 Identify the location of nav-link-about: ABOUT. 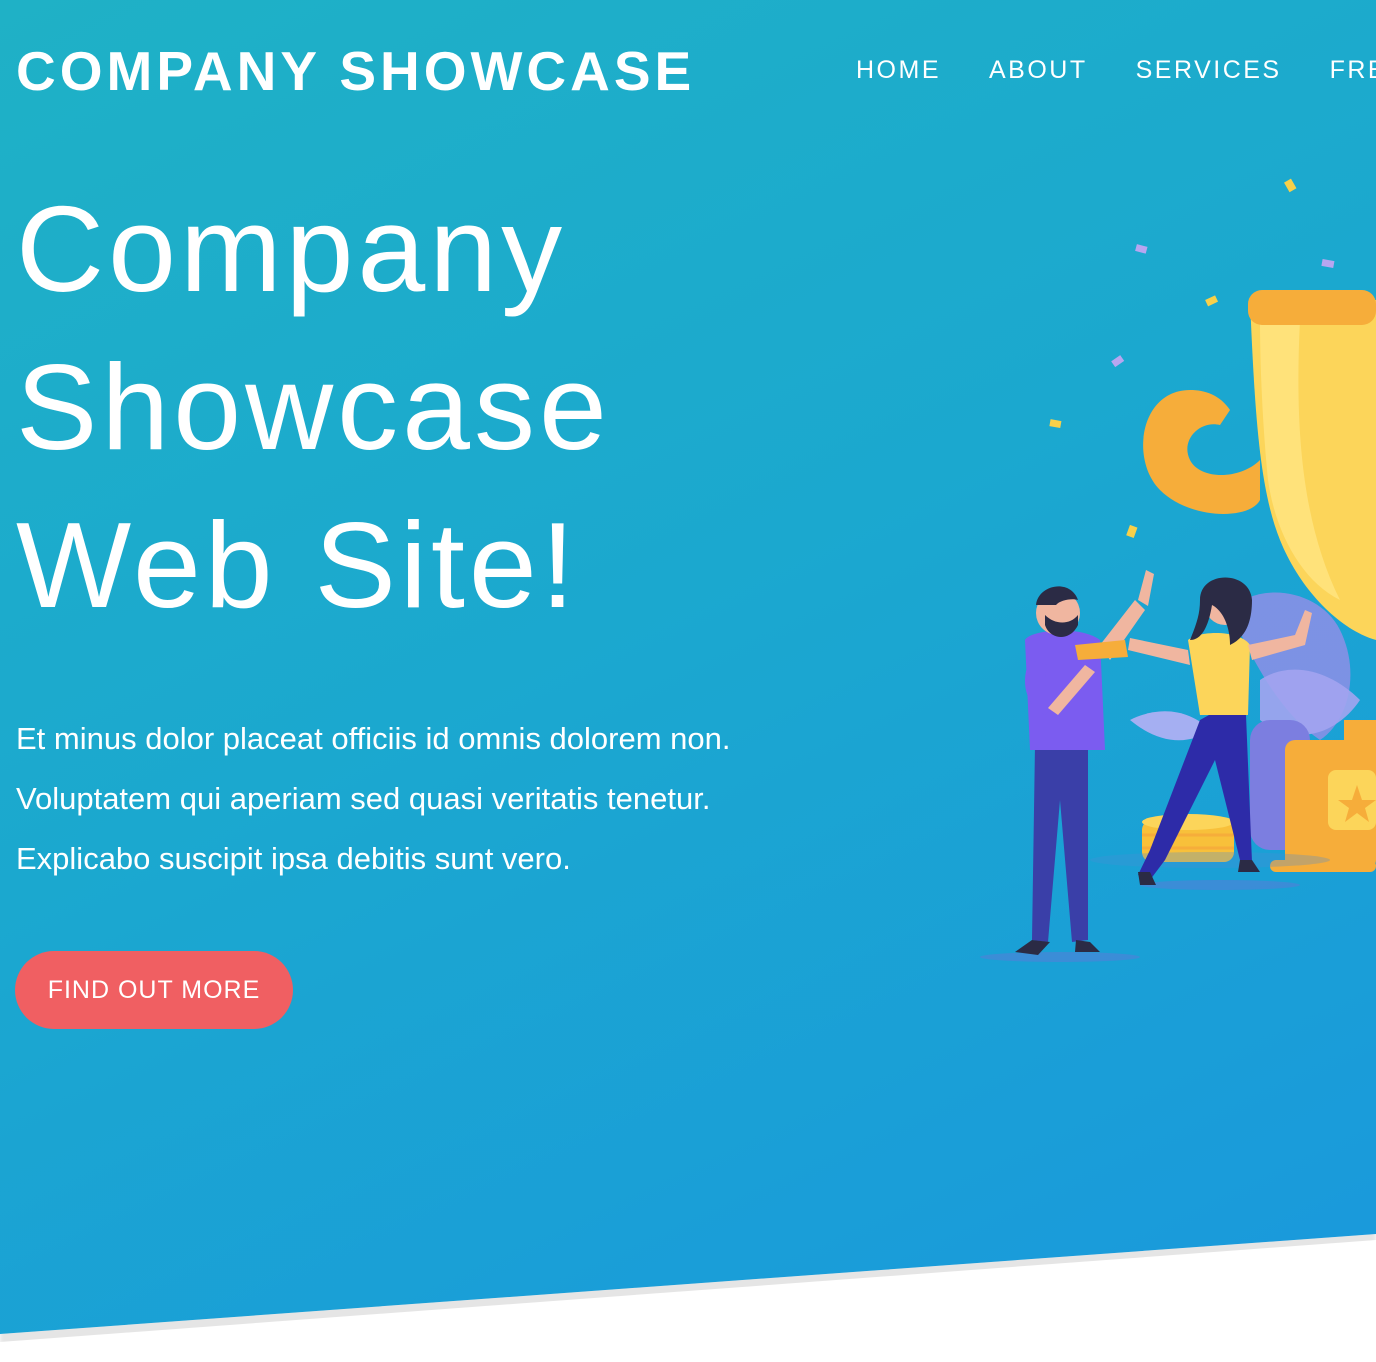
(1038, 70).